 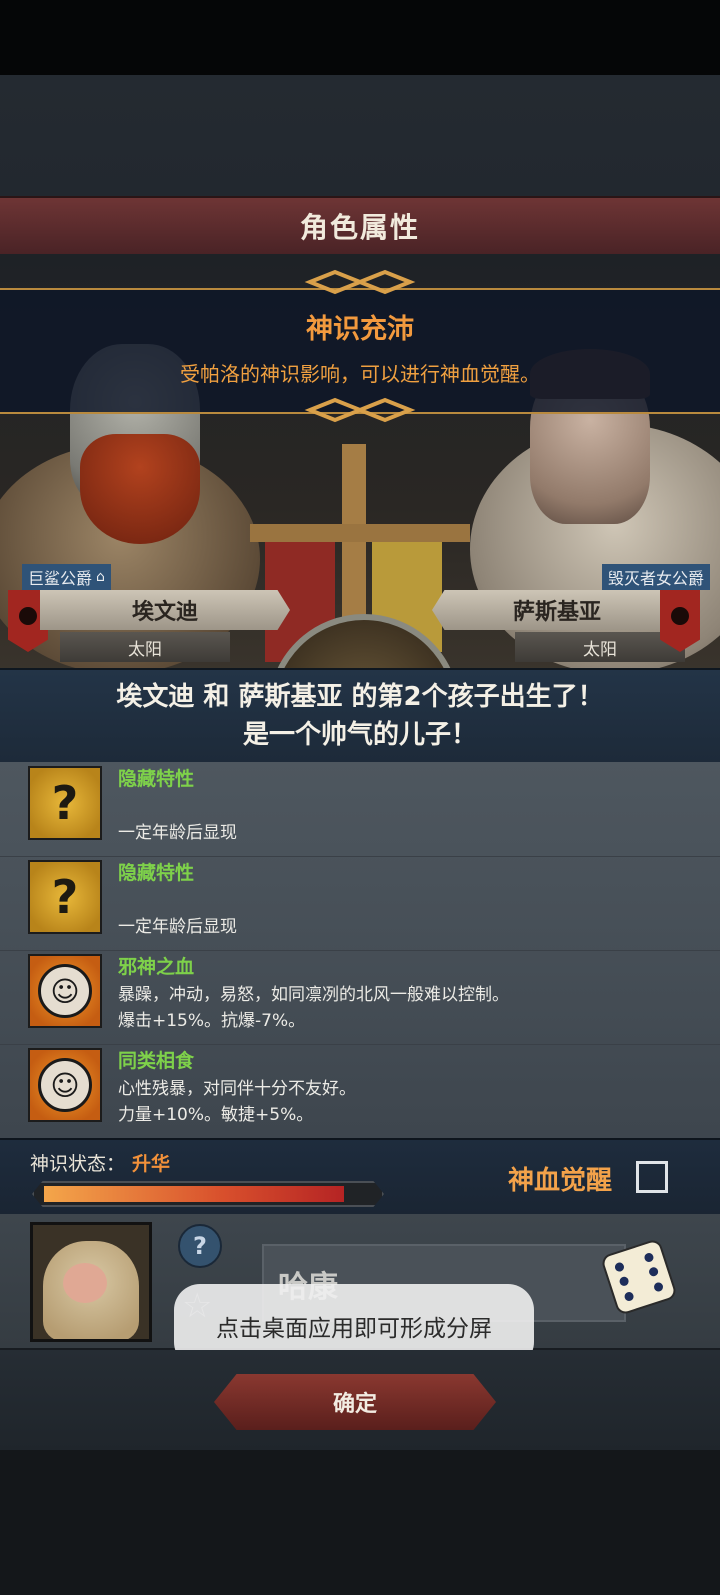 I want to click on ornament-top-icon, so click(x=360, y=282).